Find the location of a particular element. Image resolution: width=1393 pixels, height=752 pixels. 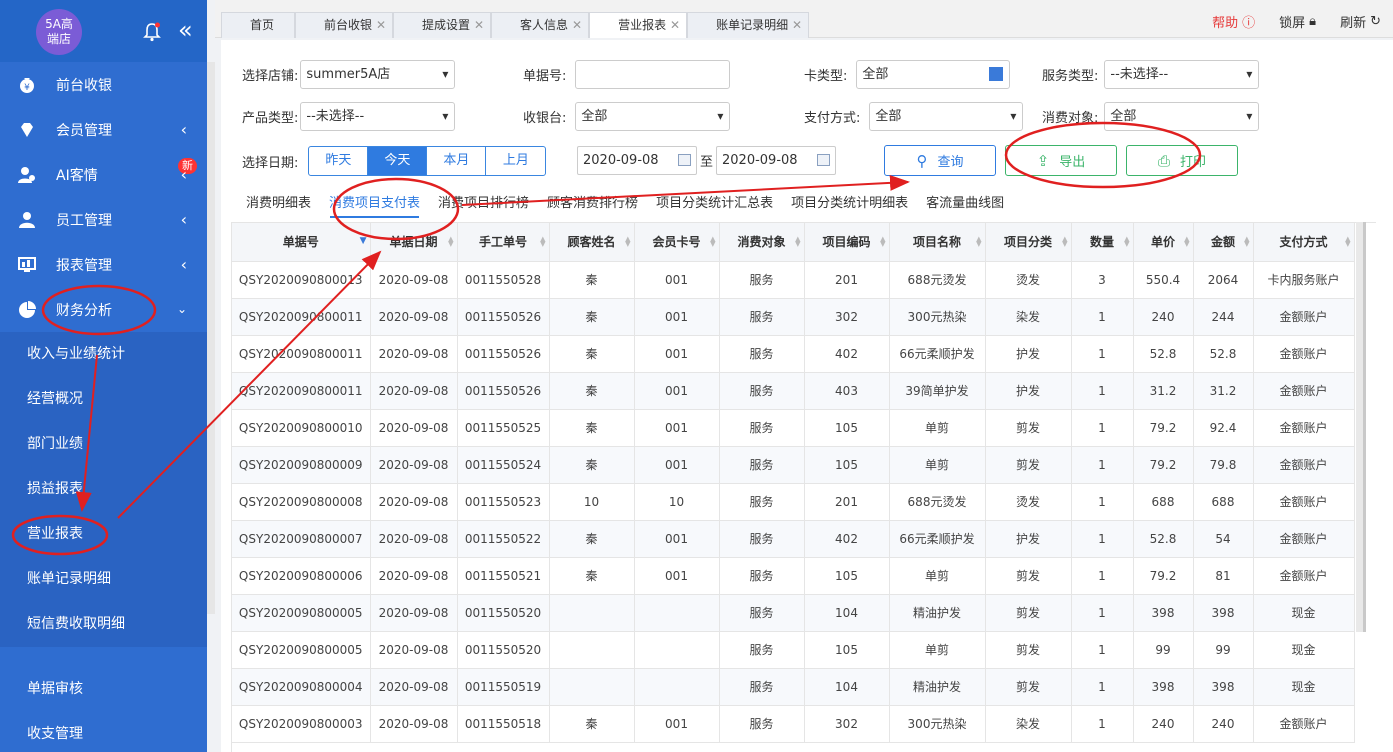

tab-traffic-curve: 客流量曲线图 is located at coordinates (965, 204).